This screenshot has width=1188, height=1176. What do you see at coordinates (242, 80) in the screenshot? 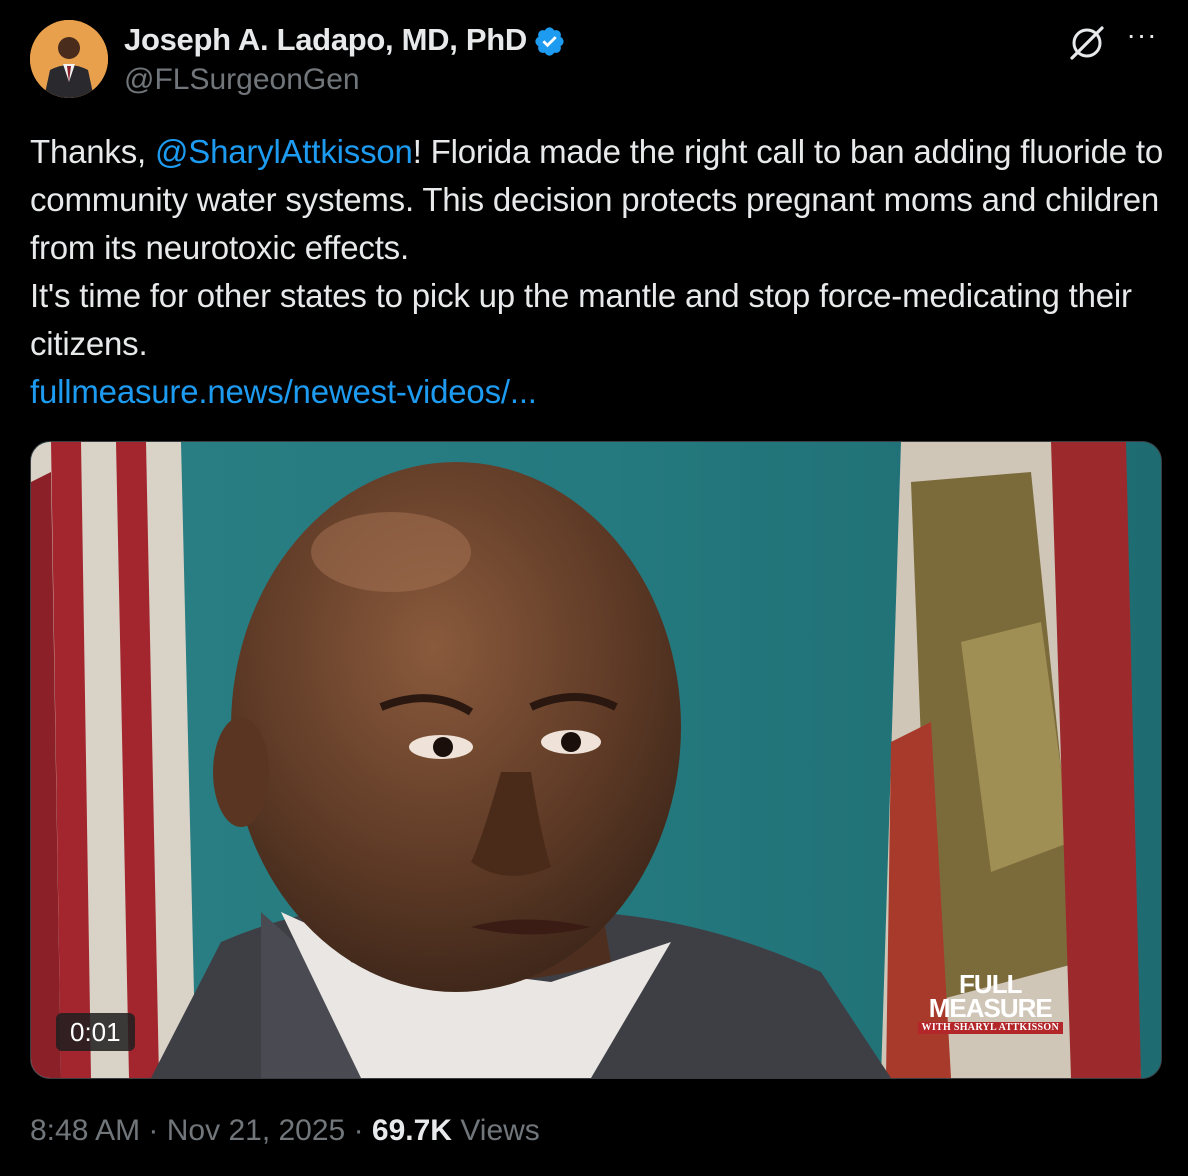
I see `author-handle: @FLSurgeonGen` at bounding box center [242, 80].